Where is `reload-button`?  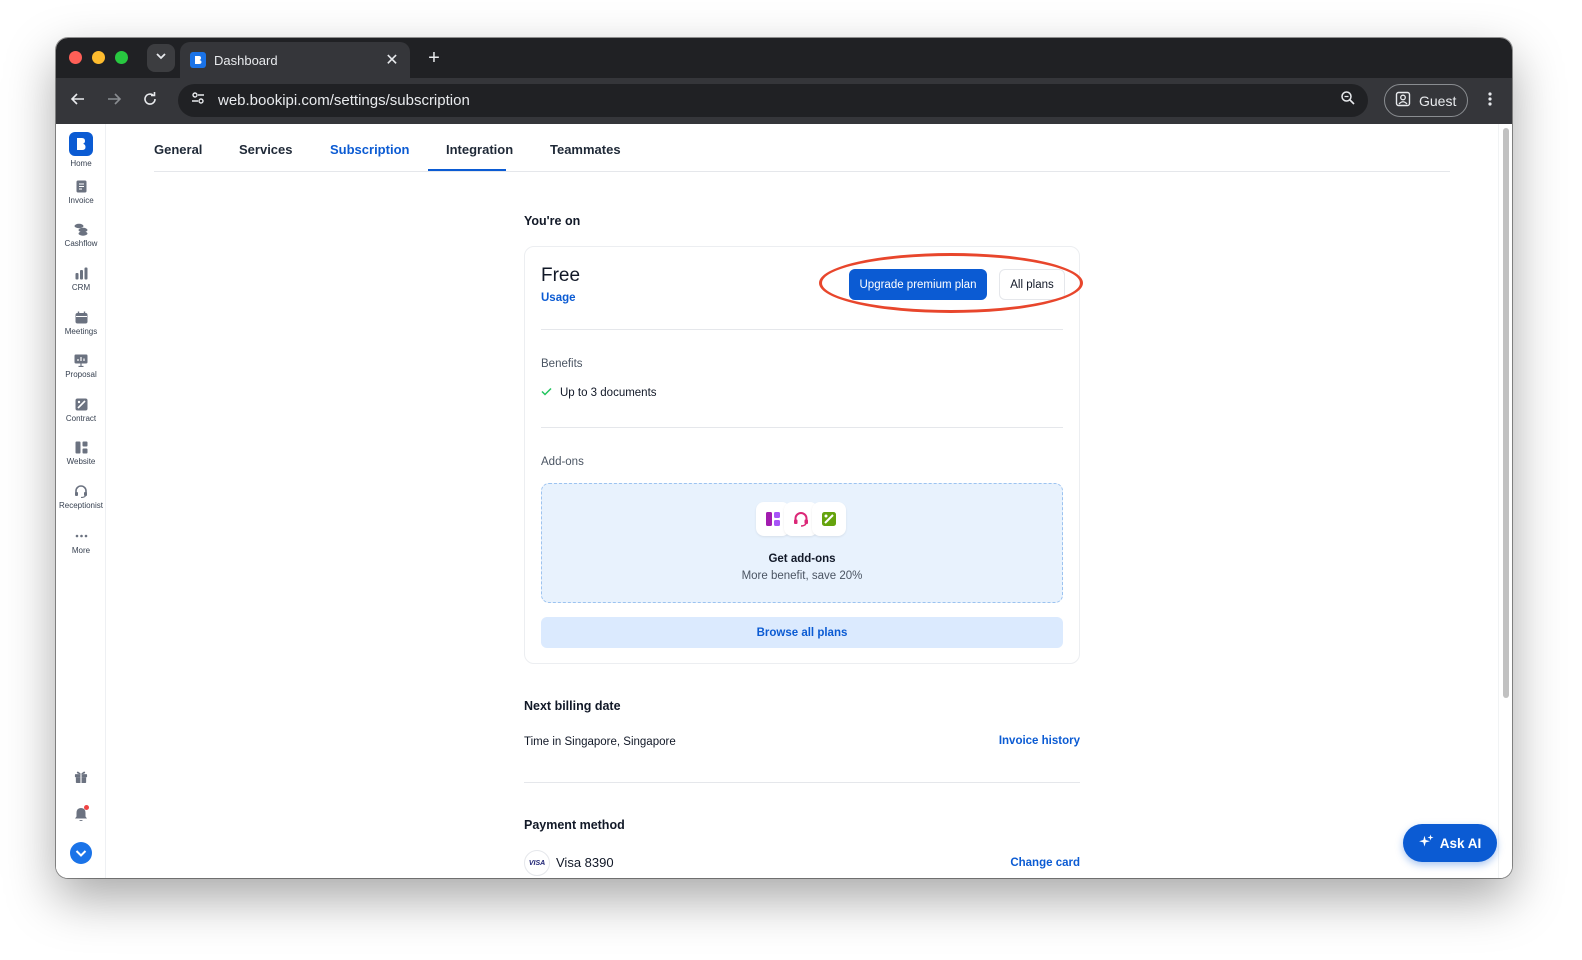
reload-button is located at coordinates (150, 101).